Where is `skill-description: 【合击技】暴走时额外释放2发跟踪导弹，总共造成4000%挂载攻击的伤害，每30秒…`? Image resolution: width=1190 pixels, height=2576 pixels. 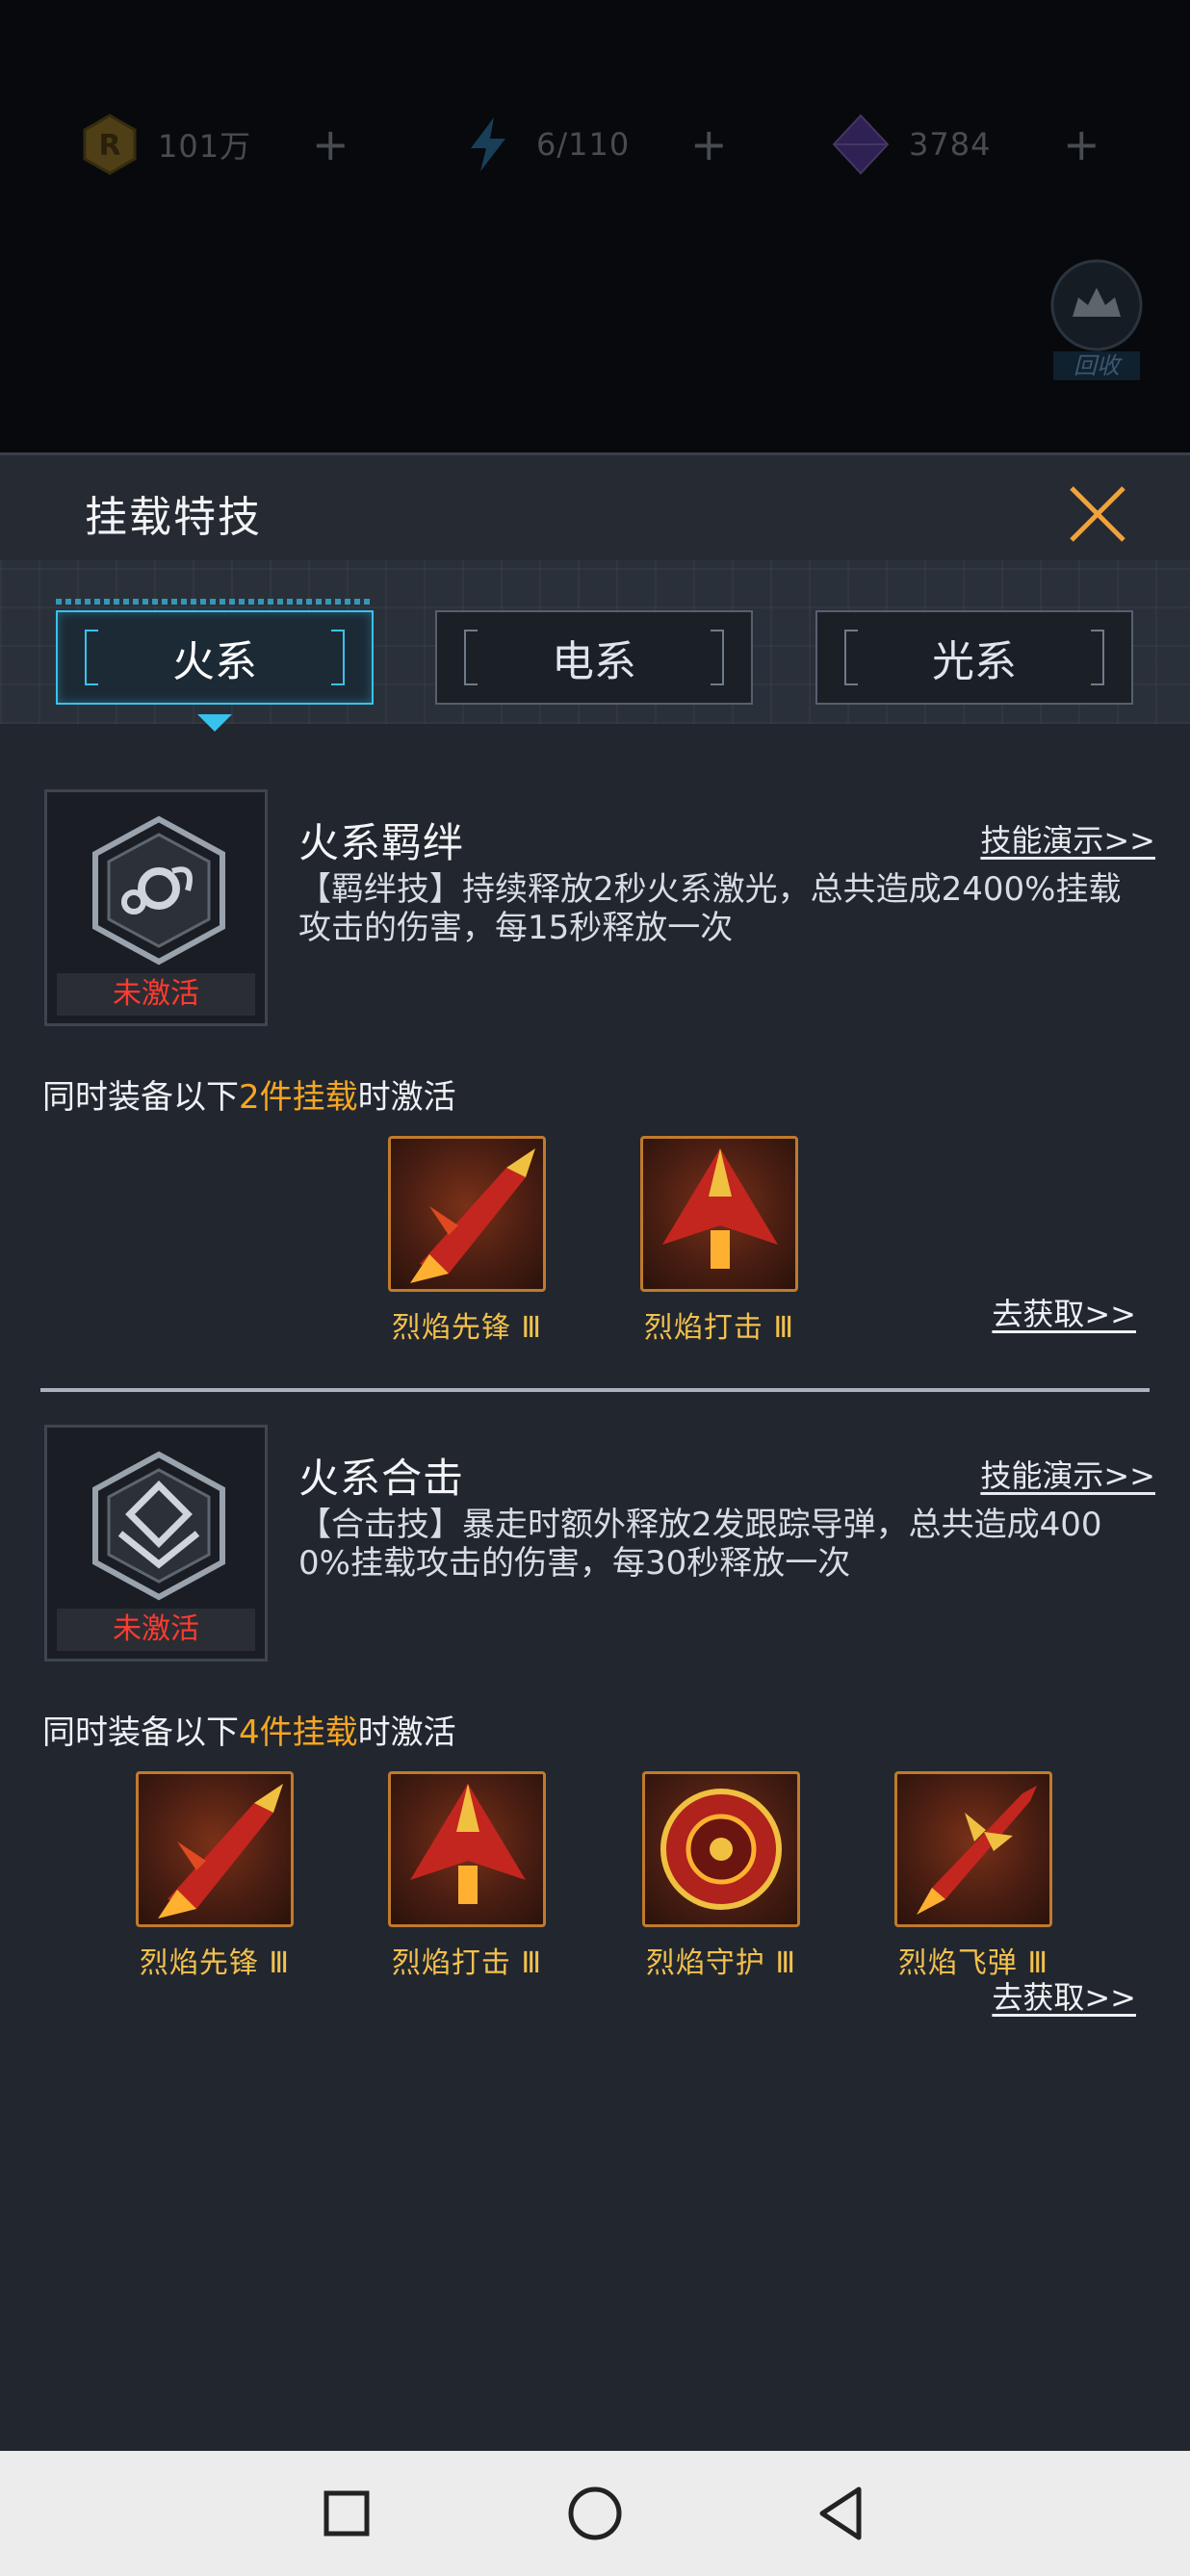
skill-description: 【合击技】暴走时额外释放2发跟踪导弹，总共造成4000%挂载攻击的伤害，每30秒… is located at coordinates (700, 1544).